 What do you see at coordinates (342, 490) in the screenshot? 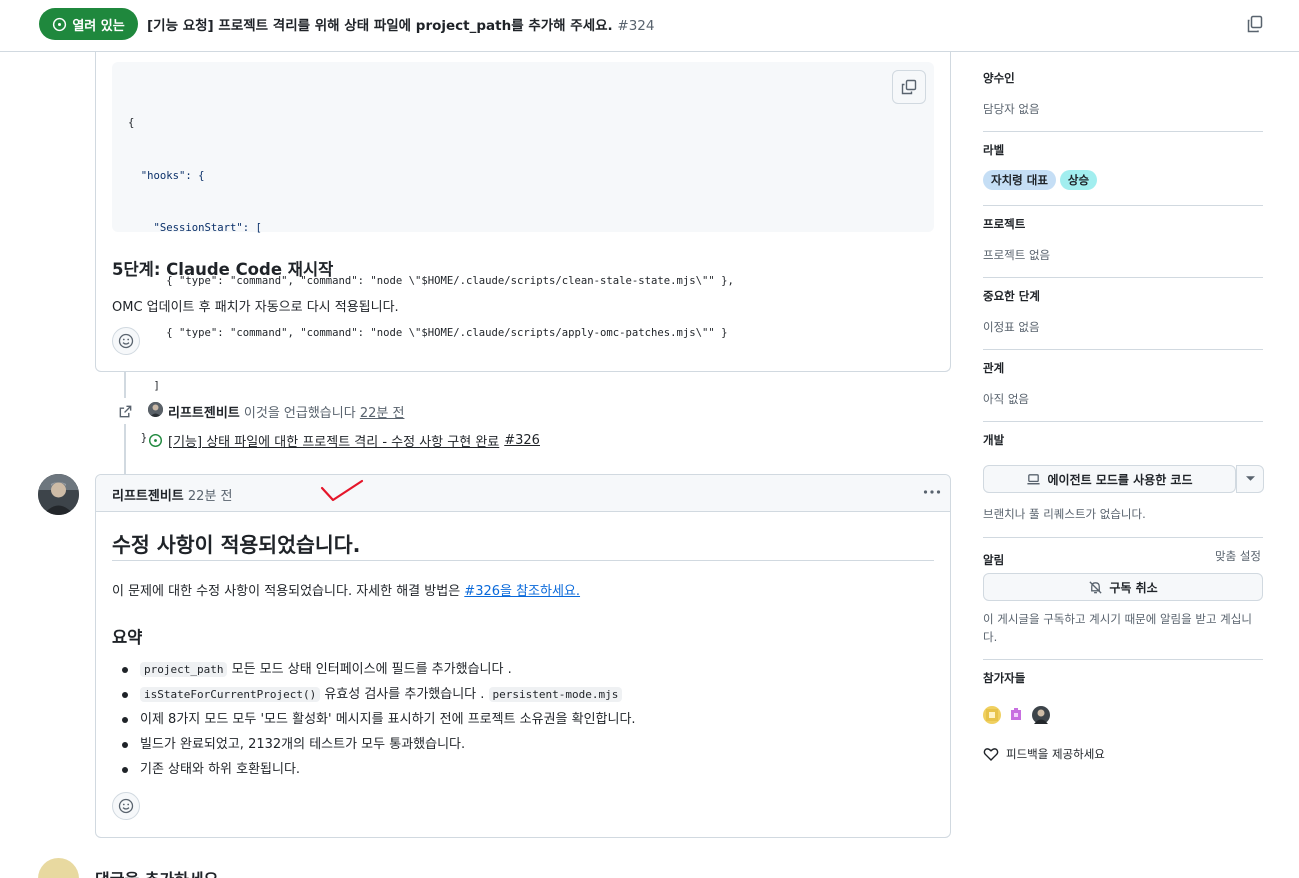
I see `red-check-annotation` at bounding box center [342, 490].